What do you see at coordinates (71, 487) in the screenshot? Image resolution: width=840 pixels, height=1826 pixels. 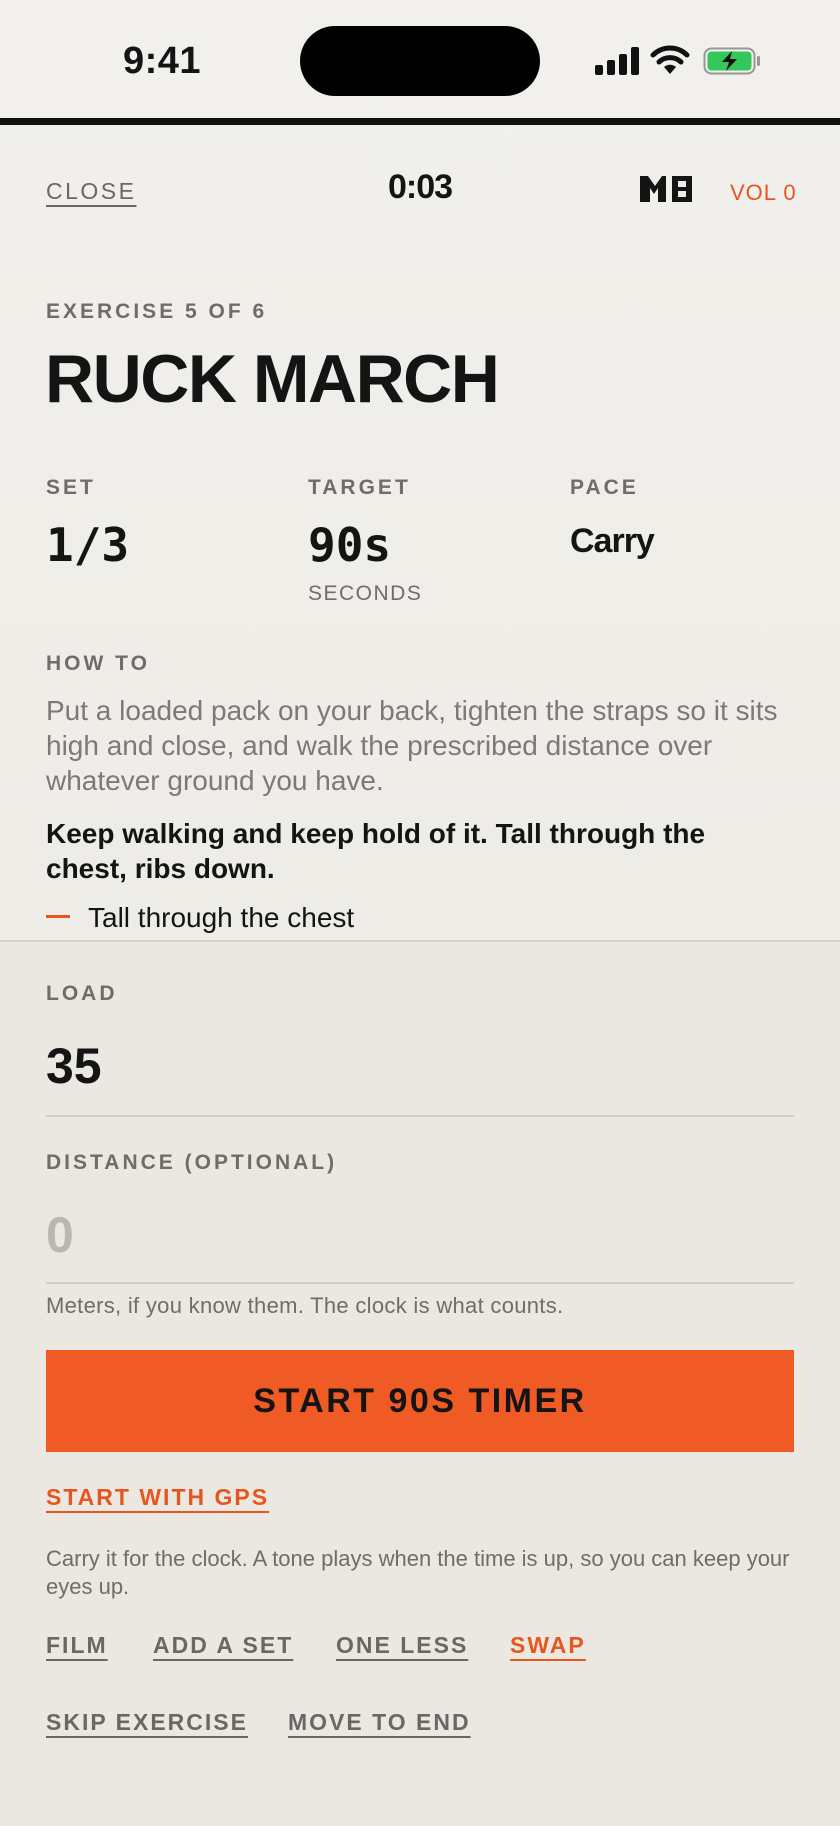 I see `stat-label: SET` at bounding box center [71, 487].